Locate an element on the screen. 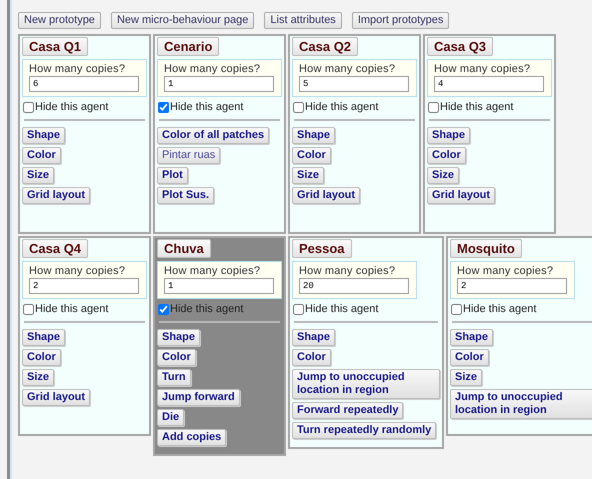 Image resolution: width=592 pixels, height=479 pixels. action-button: Turn is located at coordinates (174, 377).